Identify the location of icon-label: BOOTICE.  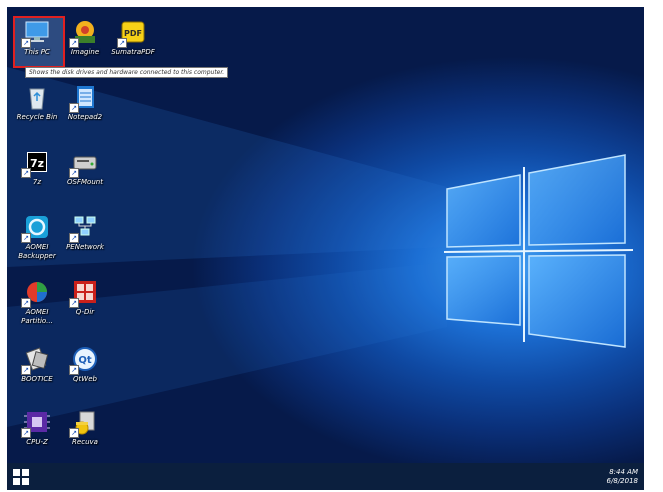
(37, 379).